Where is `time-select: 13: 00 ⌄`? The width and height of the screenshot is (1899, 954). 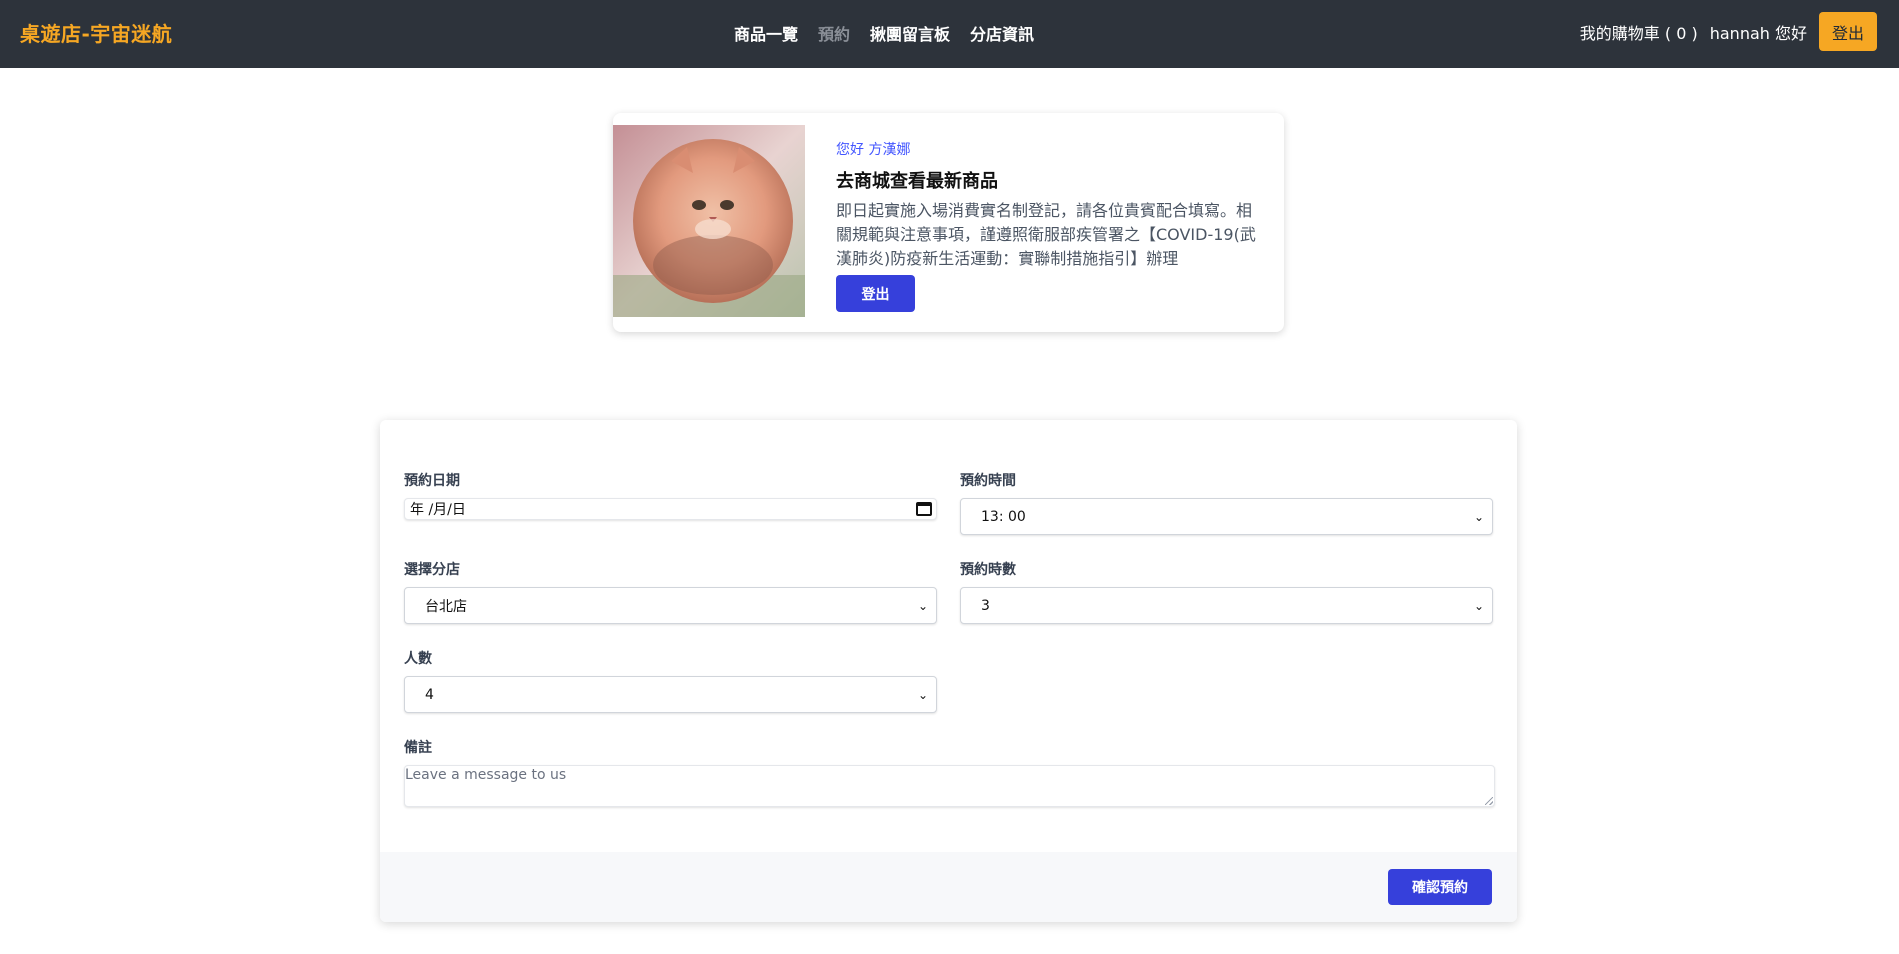
time-select: 13: 00 ⌄ is located at coordinates (1226, 516).